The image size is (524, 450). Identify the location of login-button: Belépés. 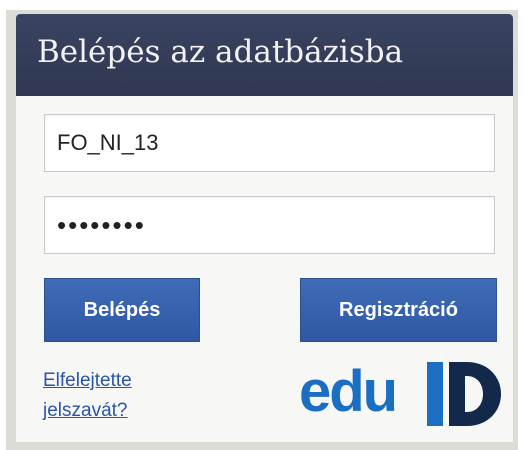
(122, 310).